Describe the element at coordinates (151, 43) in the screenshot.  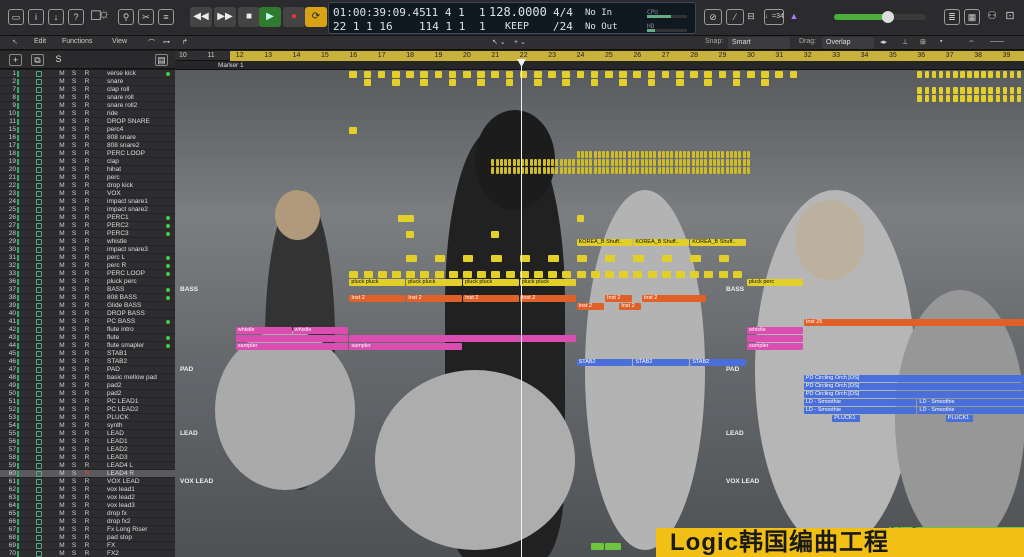
I see `automation-icon: ⌒` at that location.